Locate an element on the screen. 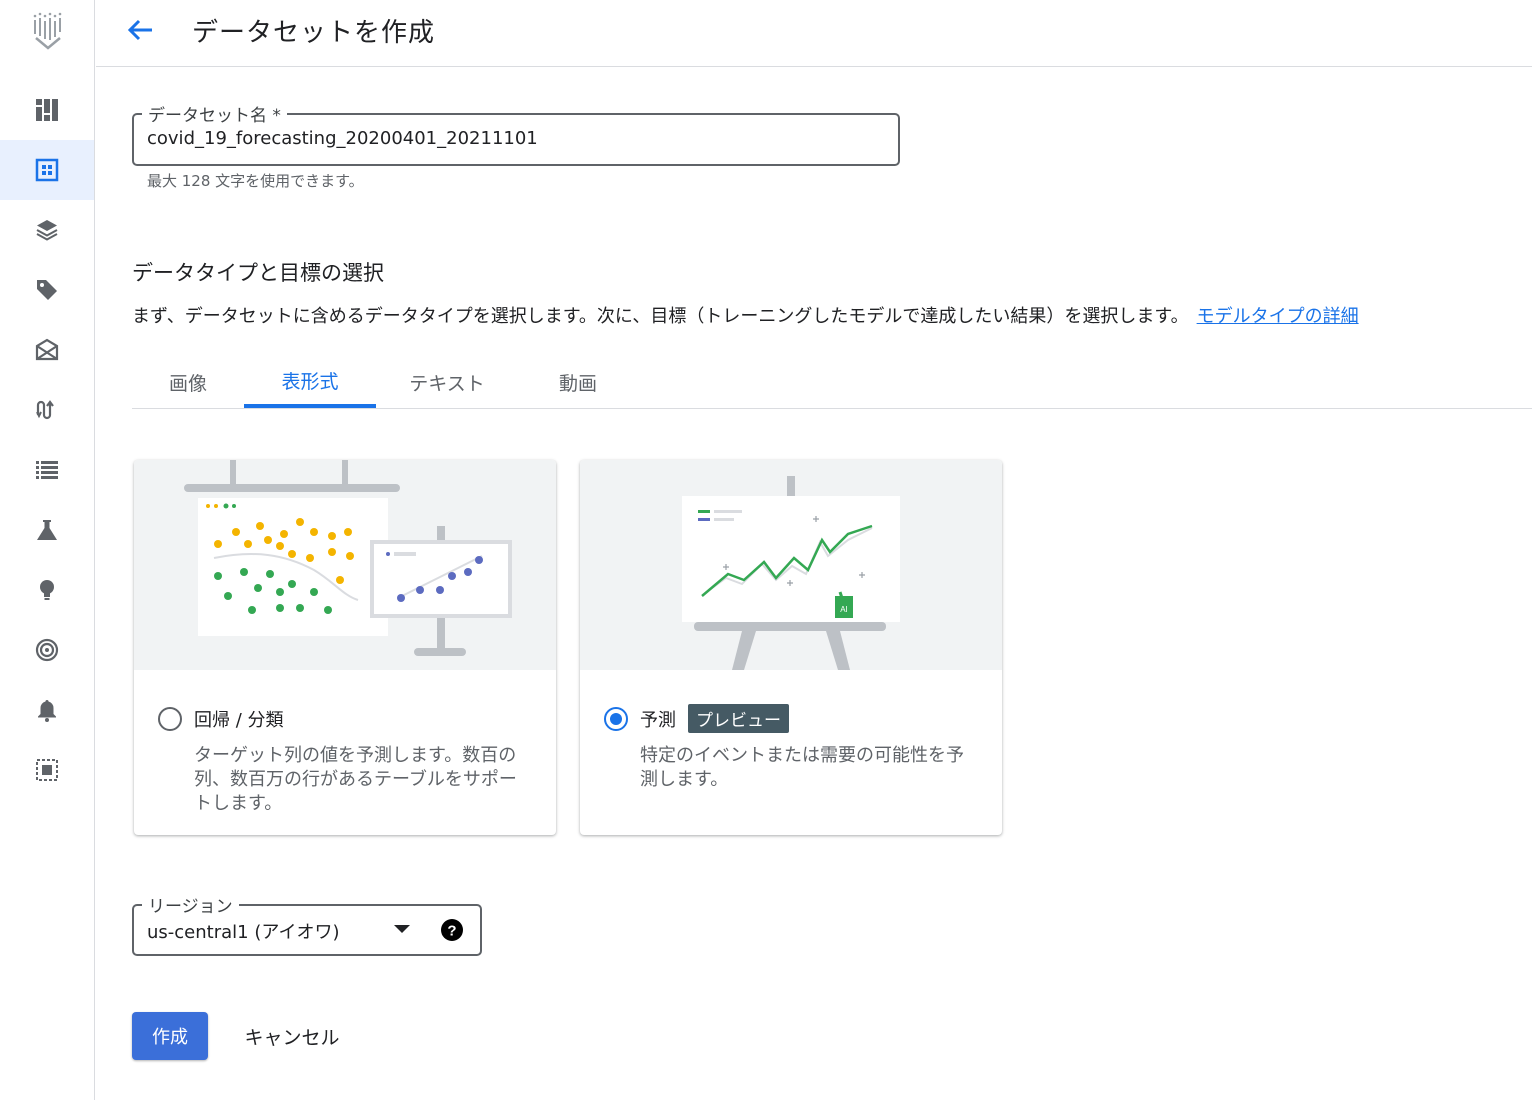 The image size is (1532, 1100). dataset-name-label: データセット名 * is located at coordinates (214, 113).